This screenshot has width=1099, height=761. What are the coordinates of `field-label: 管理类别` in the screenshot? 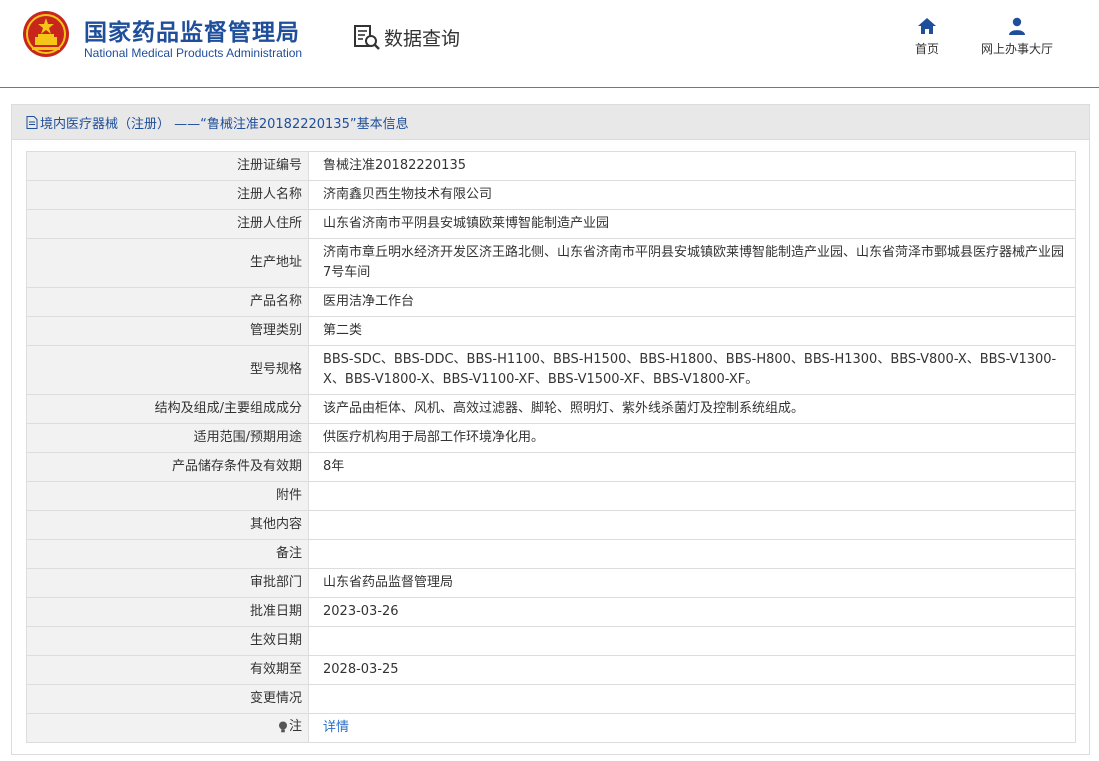 It's located at (167, 331).